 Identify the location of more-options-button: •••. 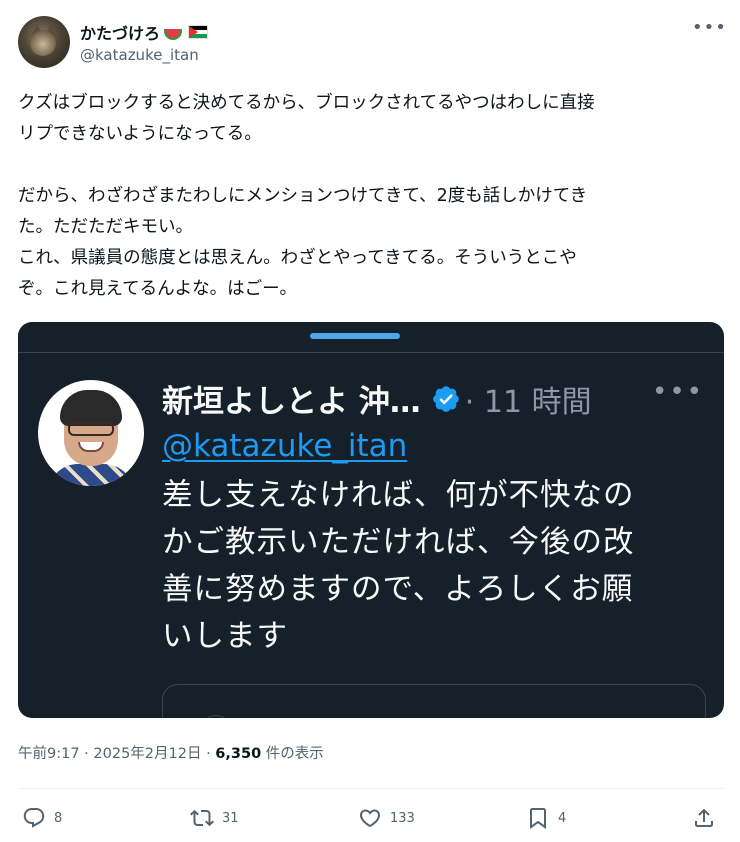
(709, 31).